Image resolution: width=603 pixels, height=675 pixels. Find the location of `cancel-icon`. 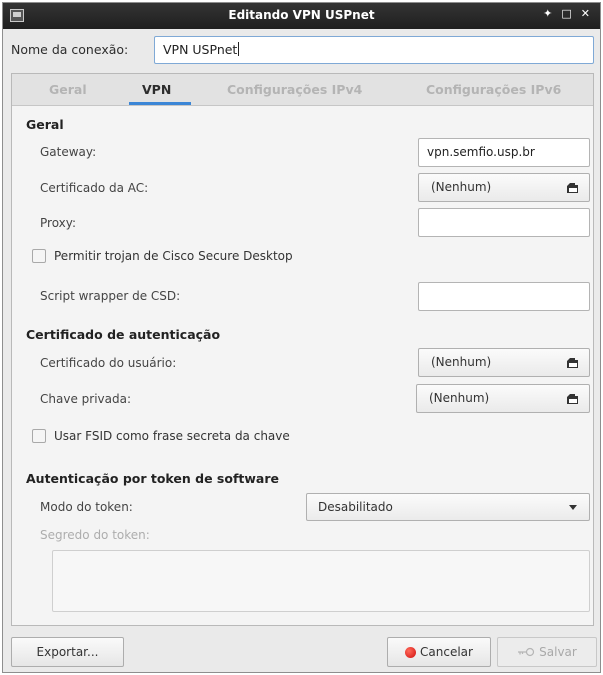

cancel-icon is located at coordinates (411, 652).